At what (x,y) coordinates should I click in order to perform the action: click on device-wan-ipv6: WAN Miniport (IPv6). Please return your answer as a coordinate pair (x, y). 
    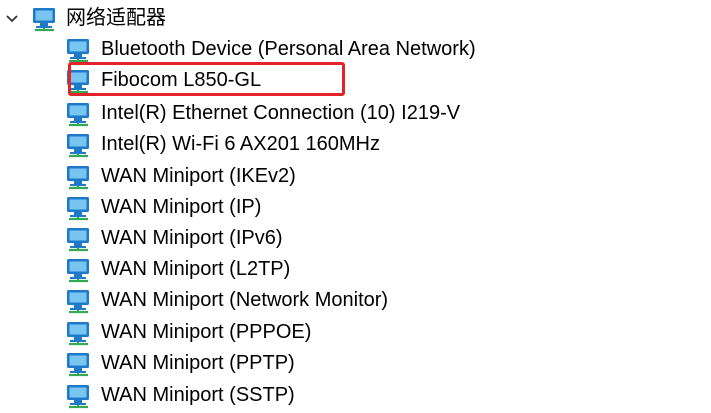
    Looking at the image, I should click on (174, 238).